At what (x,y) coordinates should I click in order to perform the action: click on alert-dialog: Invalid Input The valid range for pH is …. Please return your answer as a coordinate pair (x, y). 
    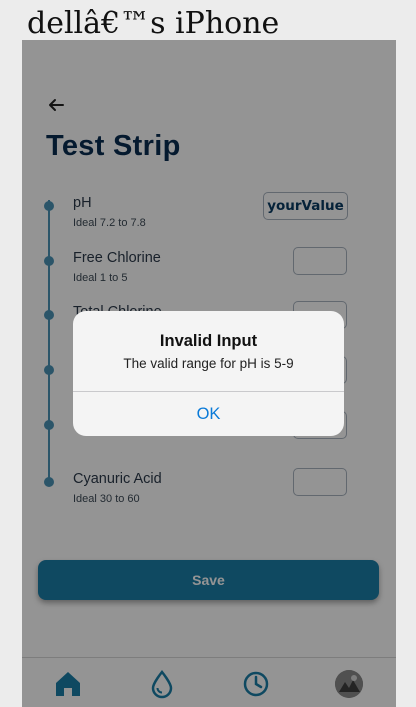
    Looking at the image, I should click on (208, 373).